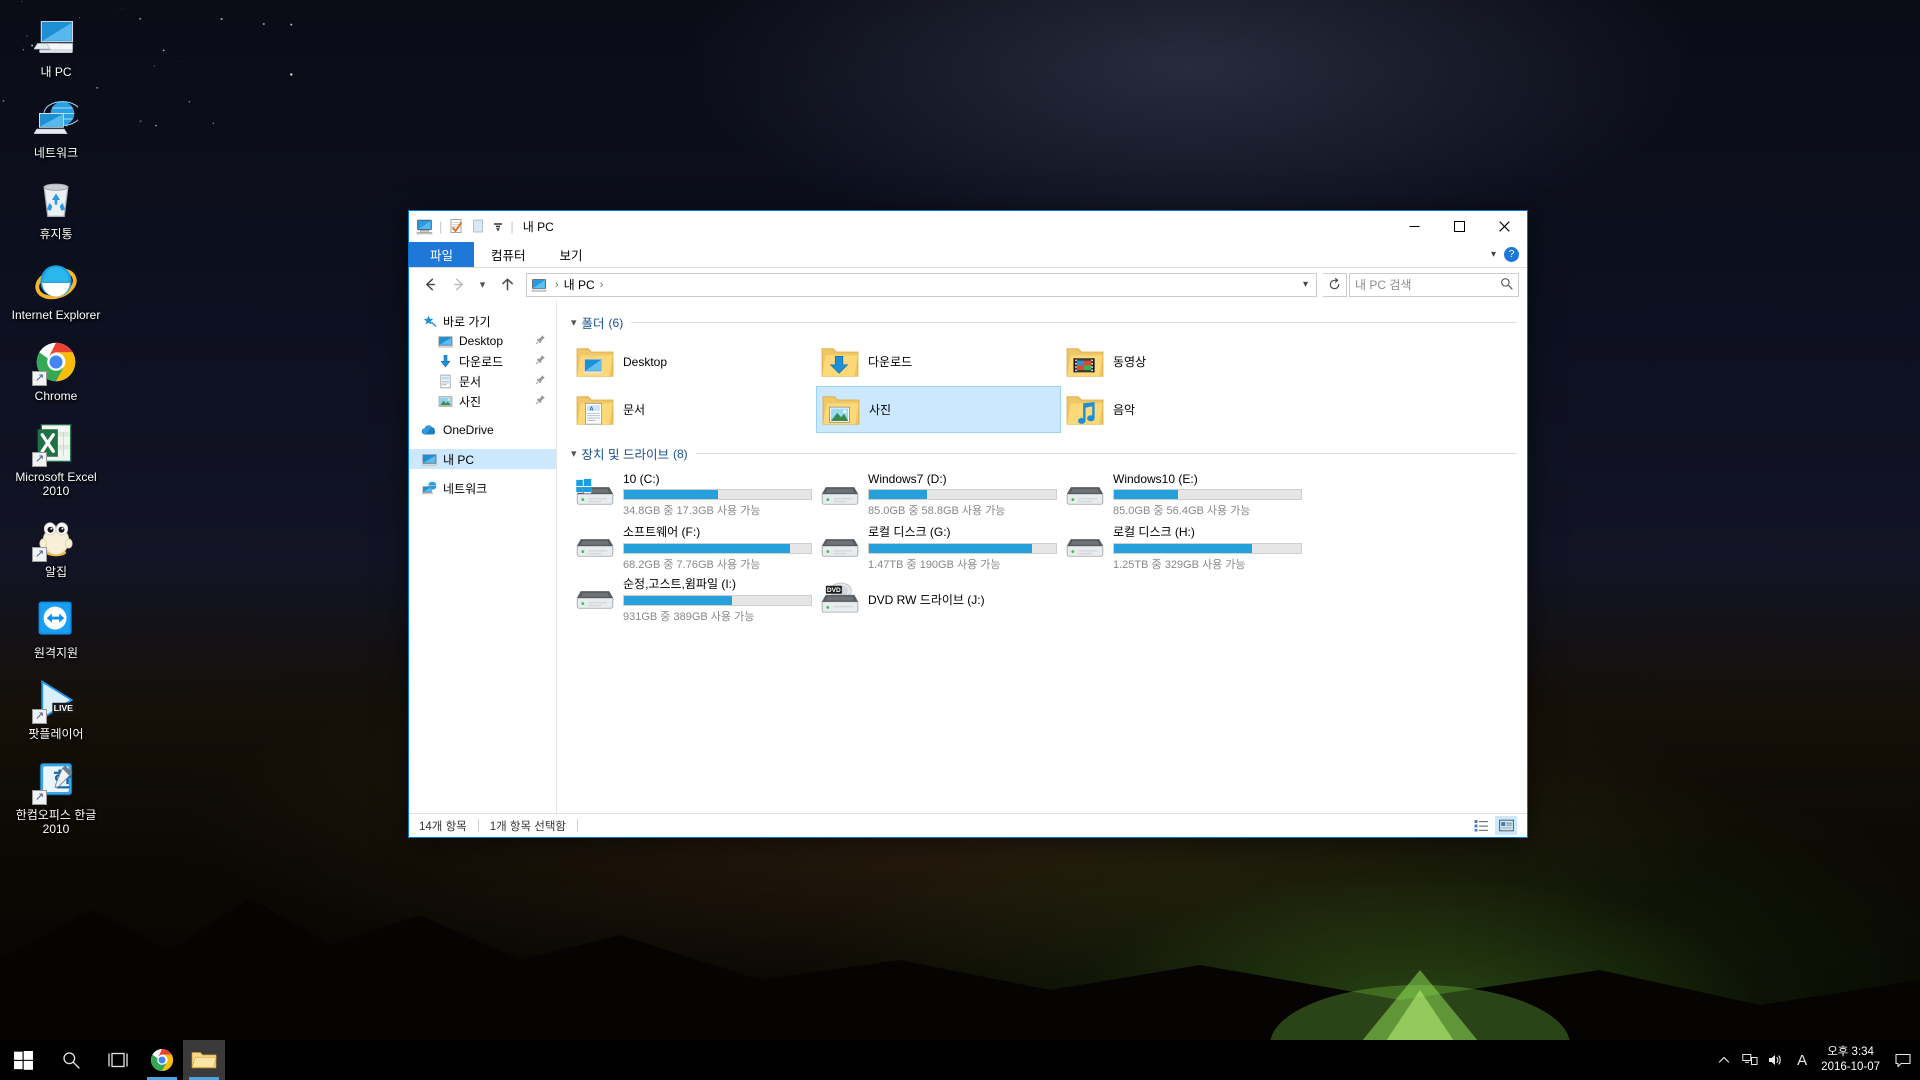 Image resolution: width=1920 pixels, height=1080 pixels. I want to click on chevron-down-icon, so click(498, 226).